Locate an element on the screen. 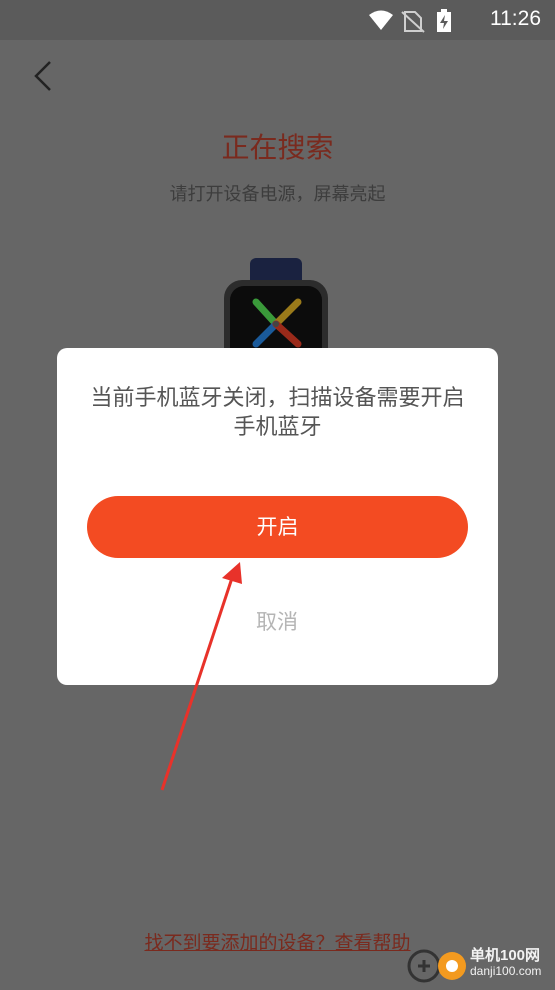 Image resolution: width=555 pixels, height=990 pixels. wifi-icon is located at coordinates (381, 20).